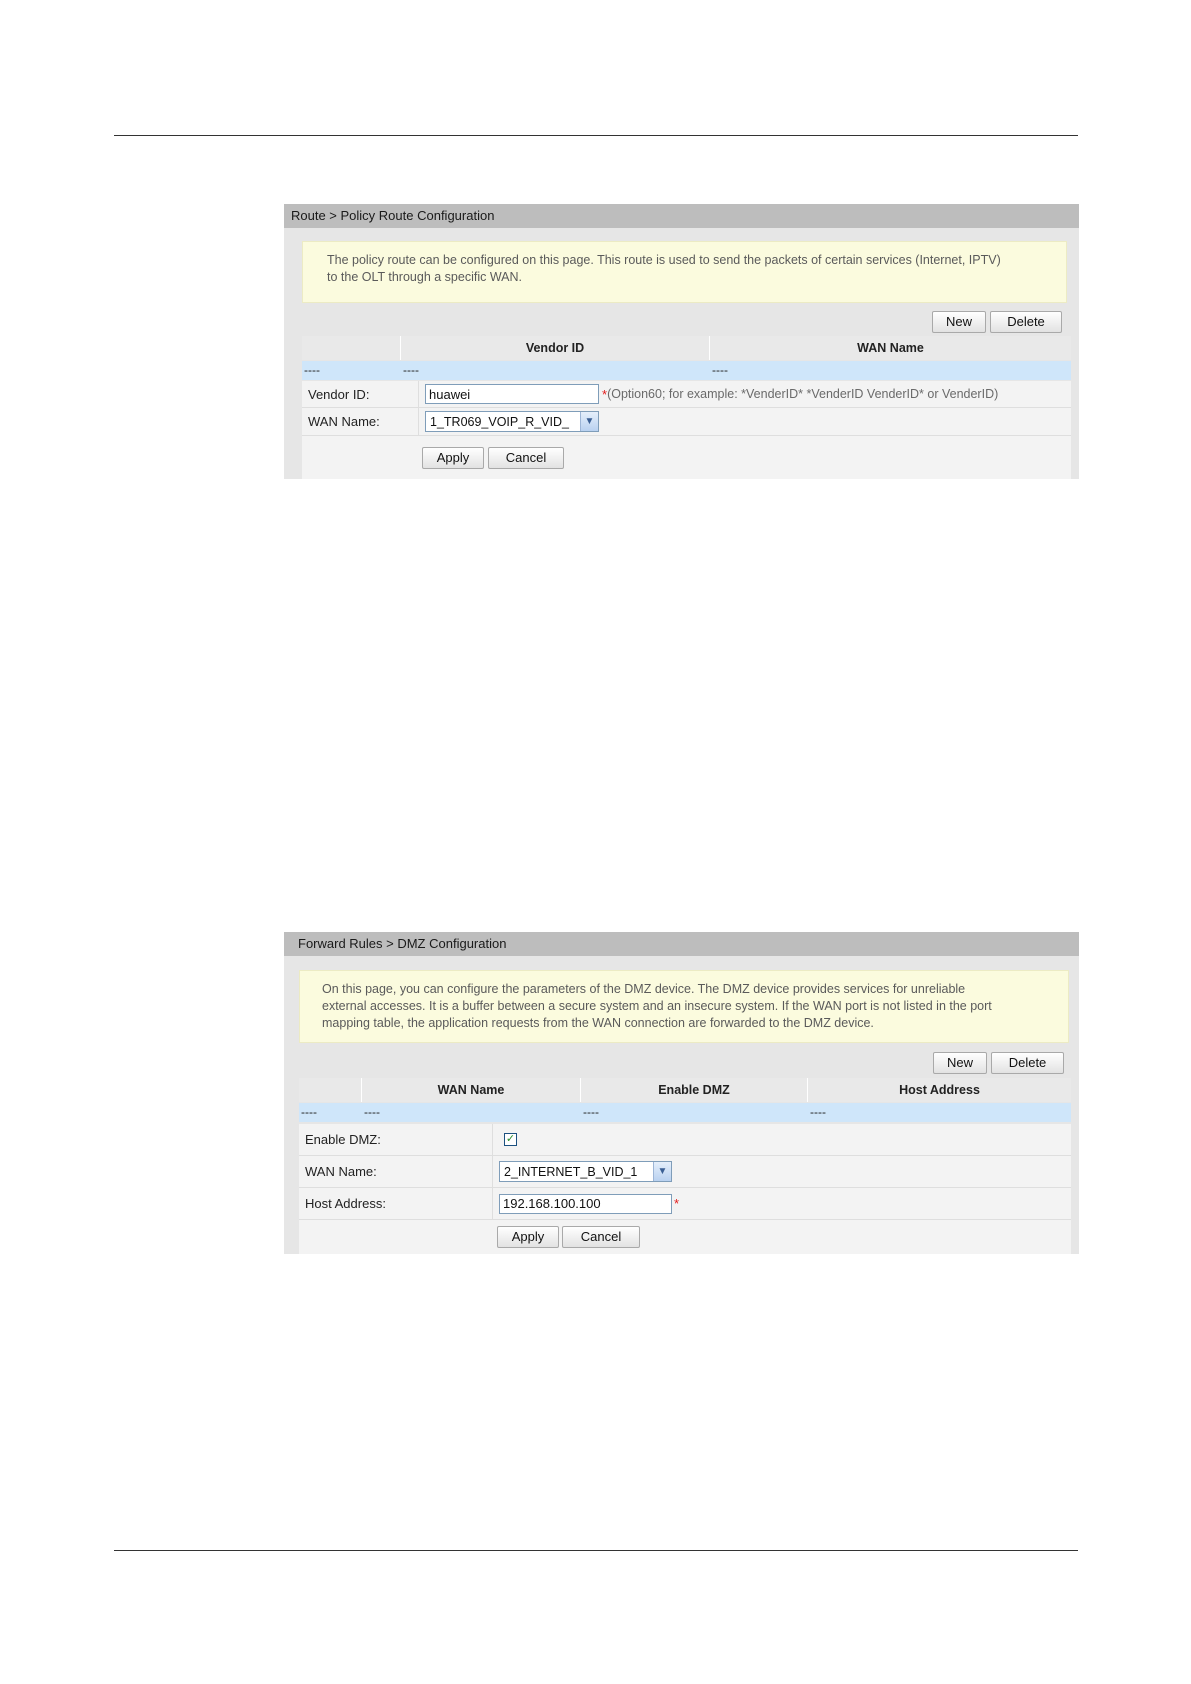 This screenshot has height=1684, width=1191. What do you see at coordinates (694, 1090) in the screenshot?
I see `column-header-enable-dmz: Enable DMZ` at bounding box center [694, 1090].